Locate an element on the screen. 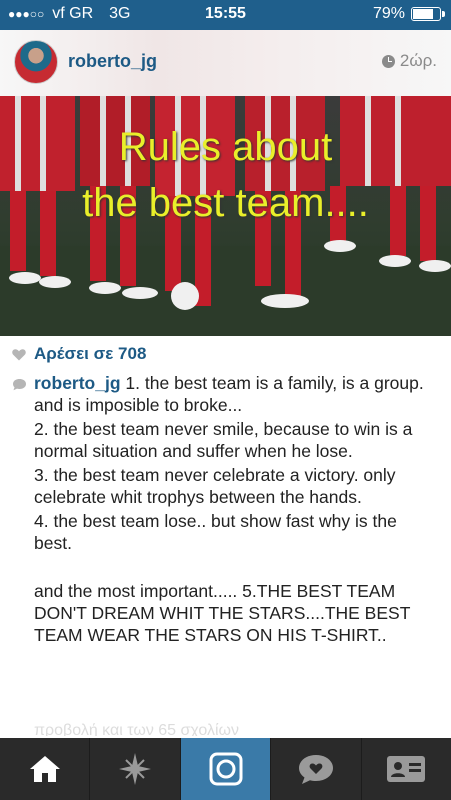  explore-star-icon is located at coordinates (135, 769).